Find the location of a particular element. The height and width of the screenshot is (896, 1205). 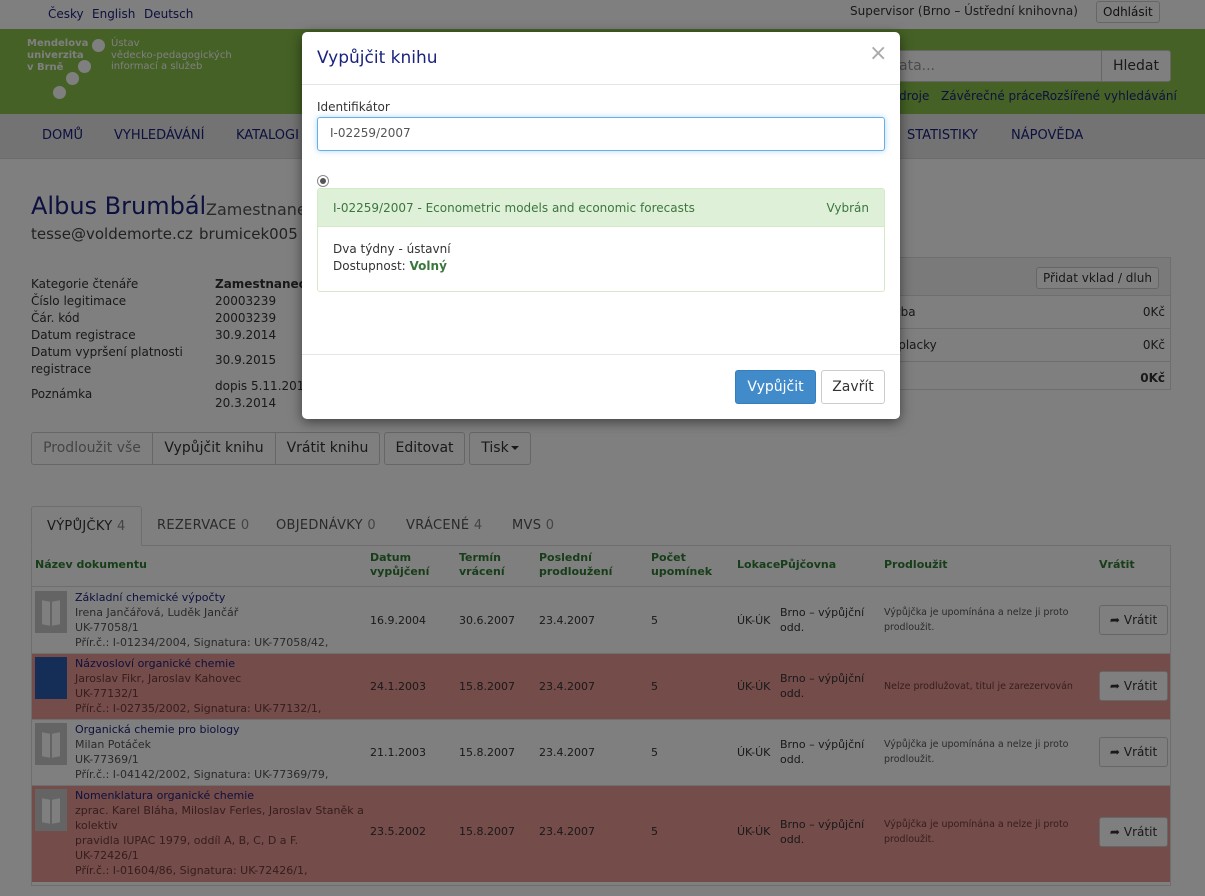

identifier-input: I-02259/2007 is located at coordinates (601, 134).